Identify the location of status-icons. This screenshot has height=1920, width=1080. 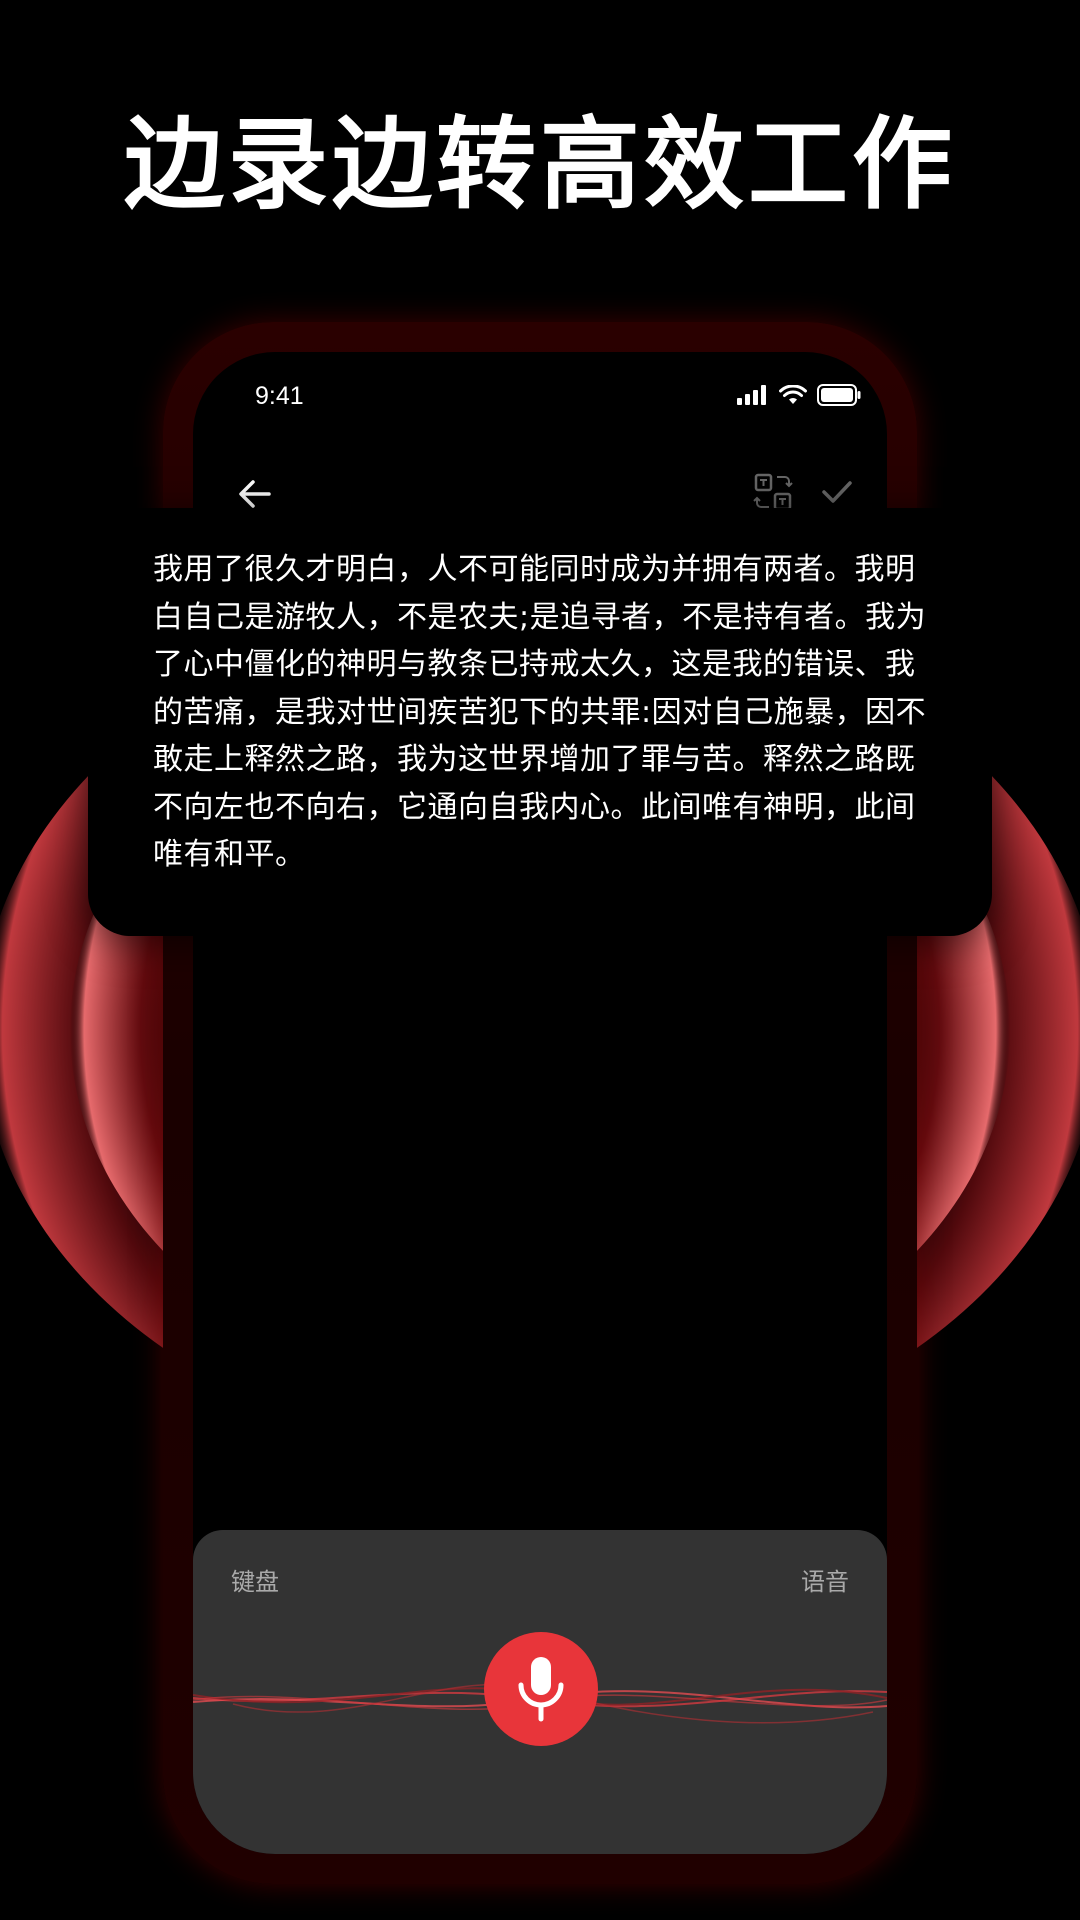
(799, 395).